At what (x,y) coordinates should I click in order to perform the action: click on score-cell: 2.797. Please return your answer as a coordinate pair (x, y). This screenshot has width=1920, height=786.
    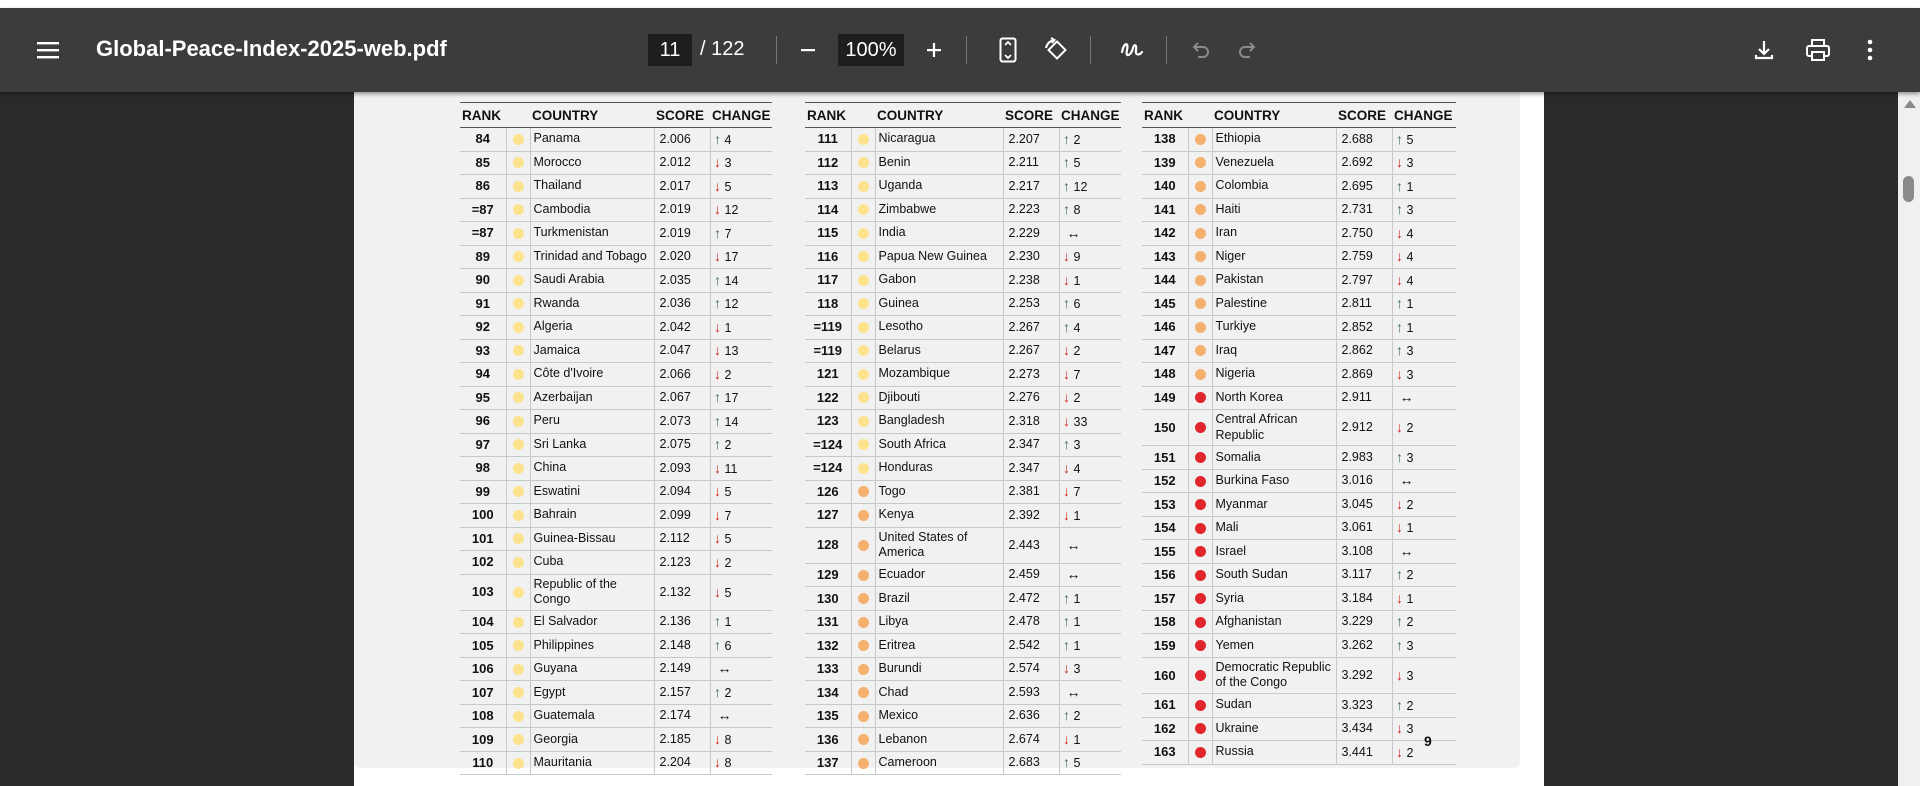
    Looking at the image, I should click on (1363, 280).